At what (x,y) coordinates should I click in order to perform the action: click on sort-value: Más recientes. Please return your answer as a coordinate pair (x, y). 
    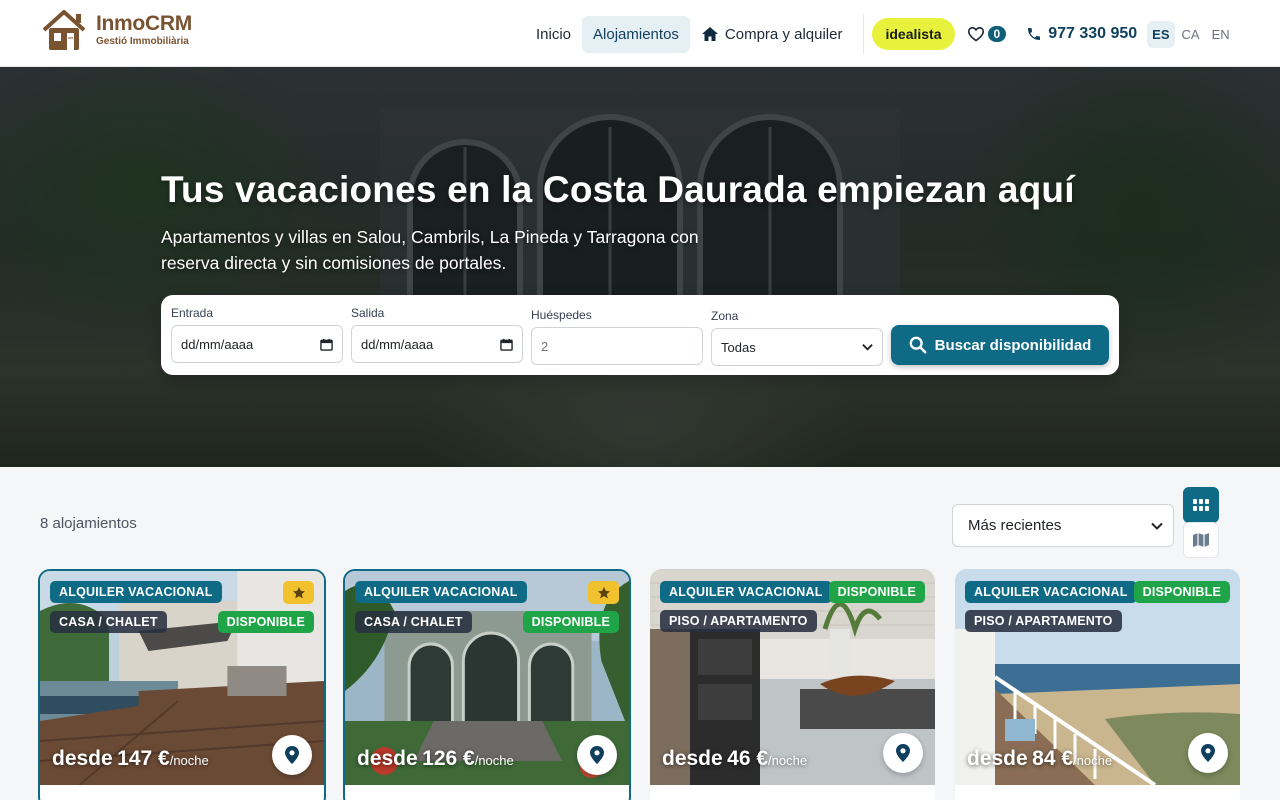
    Looking at the image, I should click on (1015, 525).